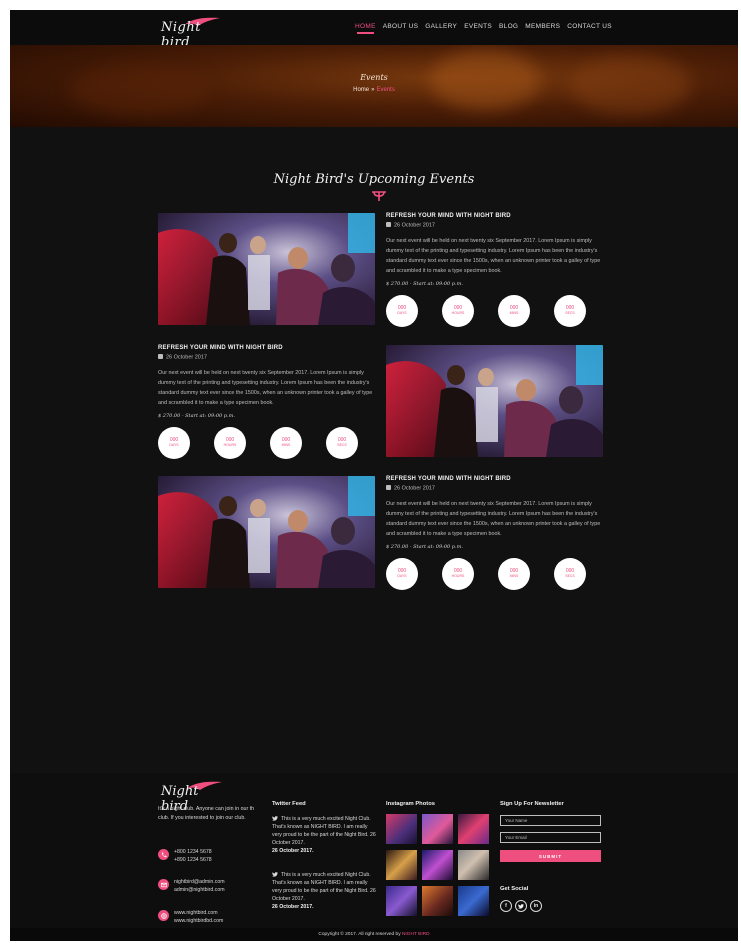 This screenshot has width=741, height=943. I want to click on copyright-brand: NIGHT BIRD, so click(416, 934).